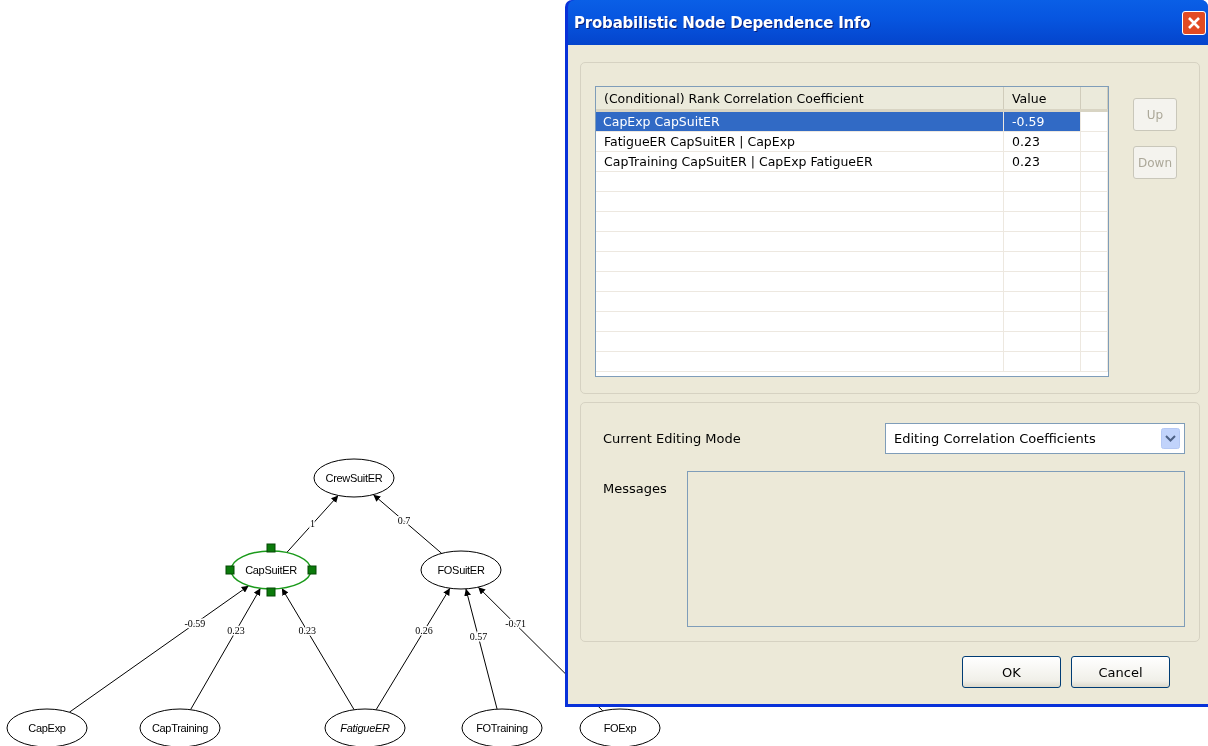 This screenshot has width=1208, height=746. I want to click on column-header: (Conditional) Rank Correlation Coefficient, so click(800, 98).